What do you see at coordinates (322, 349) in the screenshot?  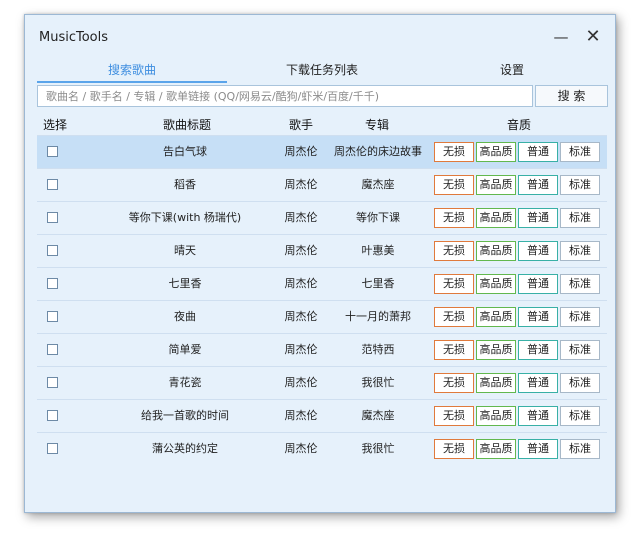 I see `table-row: 简单爱 周杰伦 范特西 无损 高品质 普通 标准` at bounding box center [322, 349].